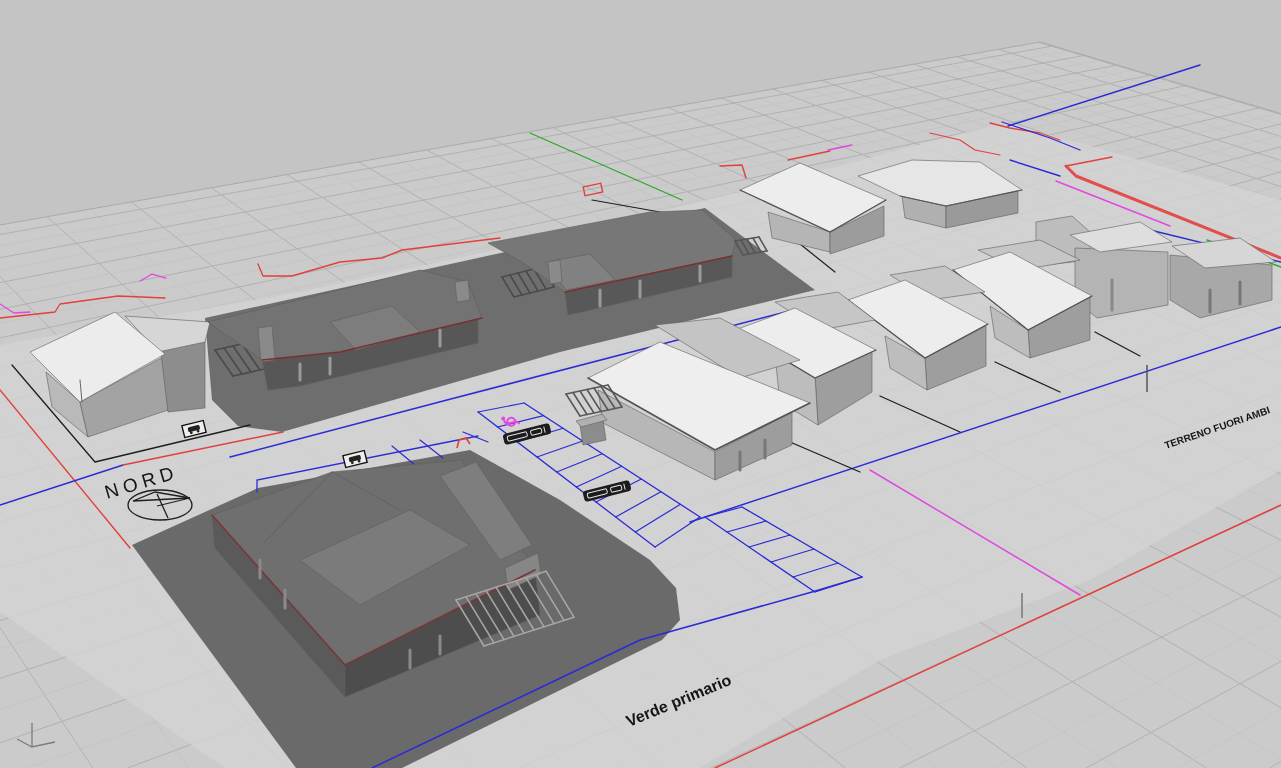 This screenshot has height=768, width=1281. Describe the element at coordinates (141, 482) in the screenshot. I see `compass-label: NORD` at that location.